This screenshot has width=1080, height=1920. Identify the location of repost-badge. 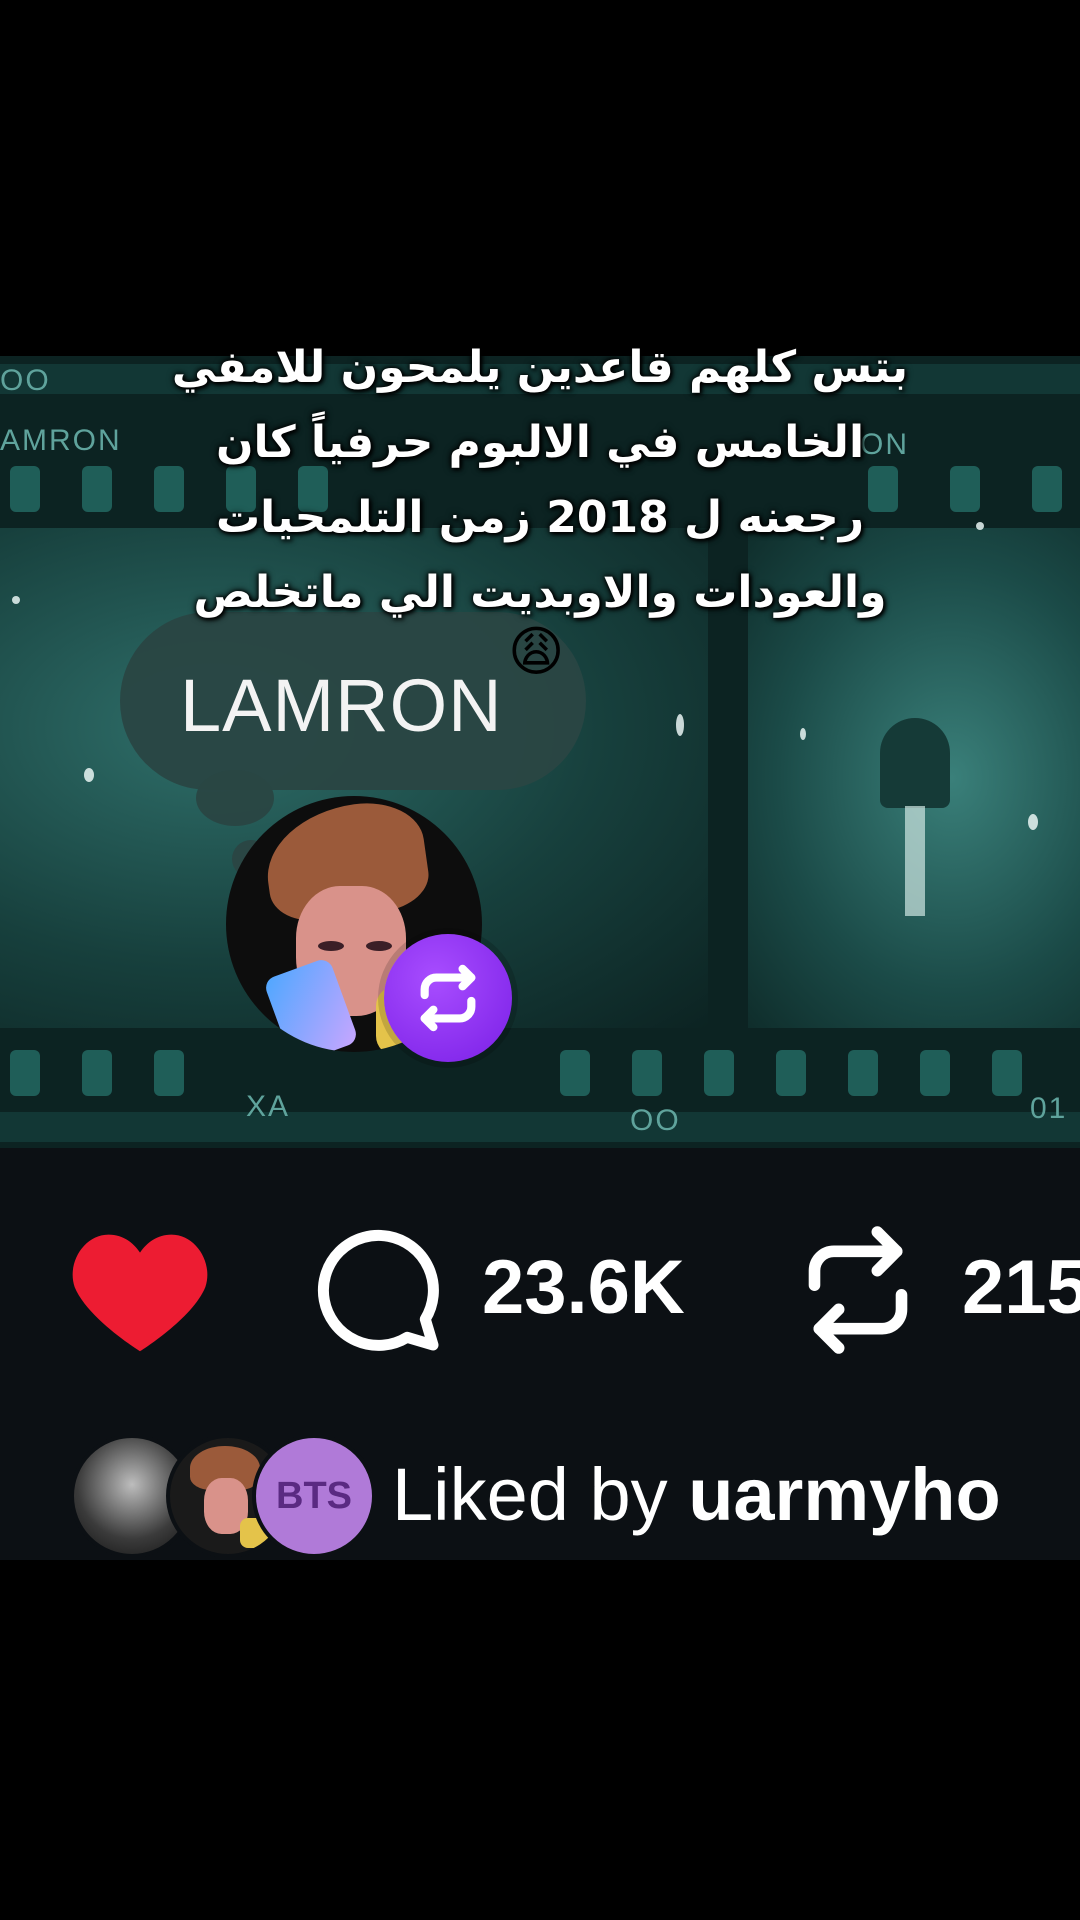
(448, 998).